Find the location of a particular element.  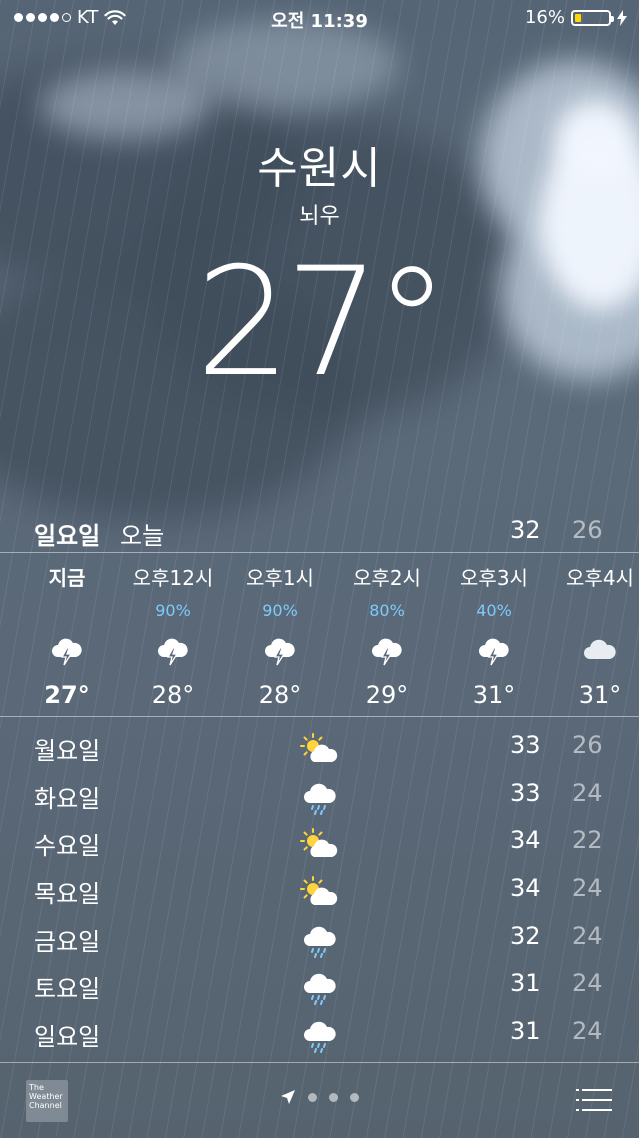

hourly-time: 오후4시 is located at coordinates (600, 578).